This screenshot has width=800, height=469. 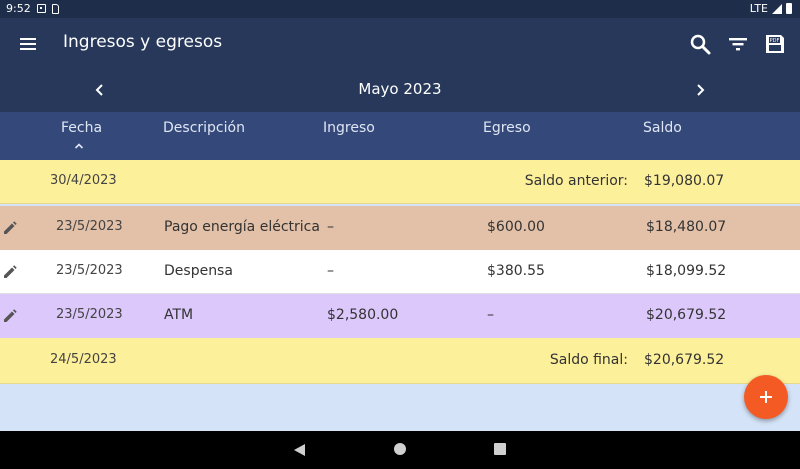 What do you see at coordinates (684, 181) in the screenshot?
I see `opening-value: $19,080.07` at bounding box center [684, 181].